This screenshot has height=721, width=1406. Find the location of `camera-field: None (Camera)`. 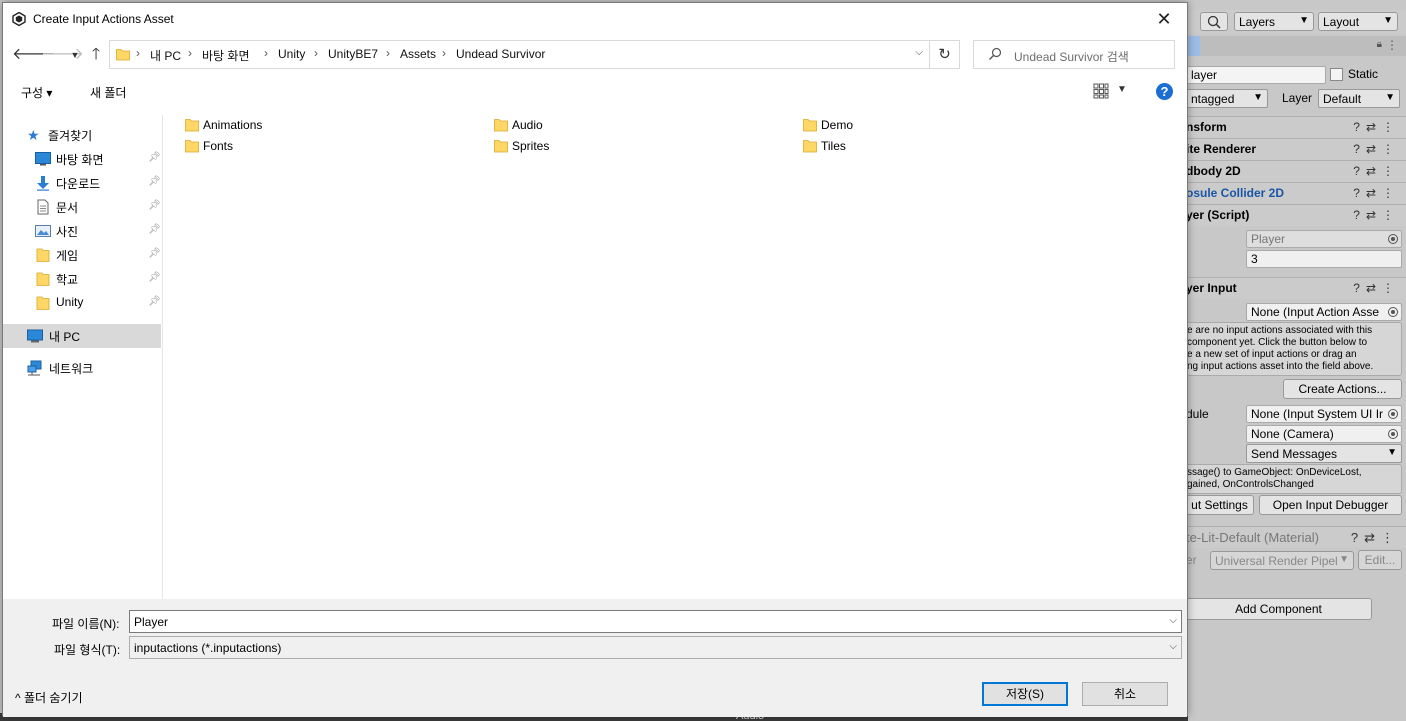

camera-field: None (Camera) is located at coordinates (1324, 434).